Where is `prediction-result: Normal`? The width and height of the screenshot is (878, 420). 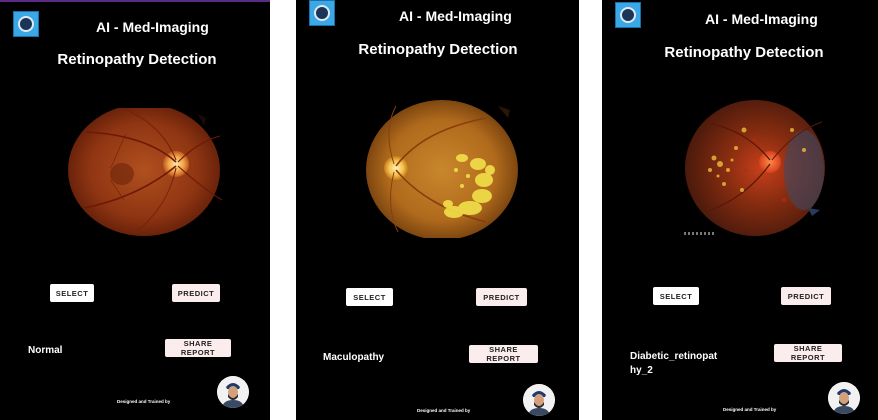
prediction-result: Normal is located at coordinates (45, 350).